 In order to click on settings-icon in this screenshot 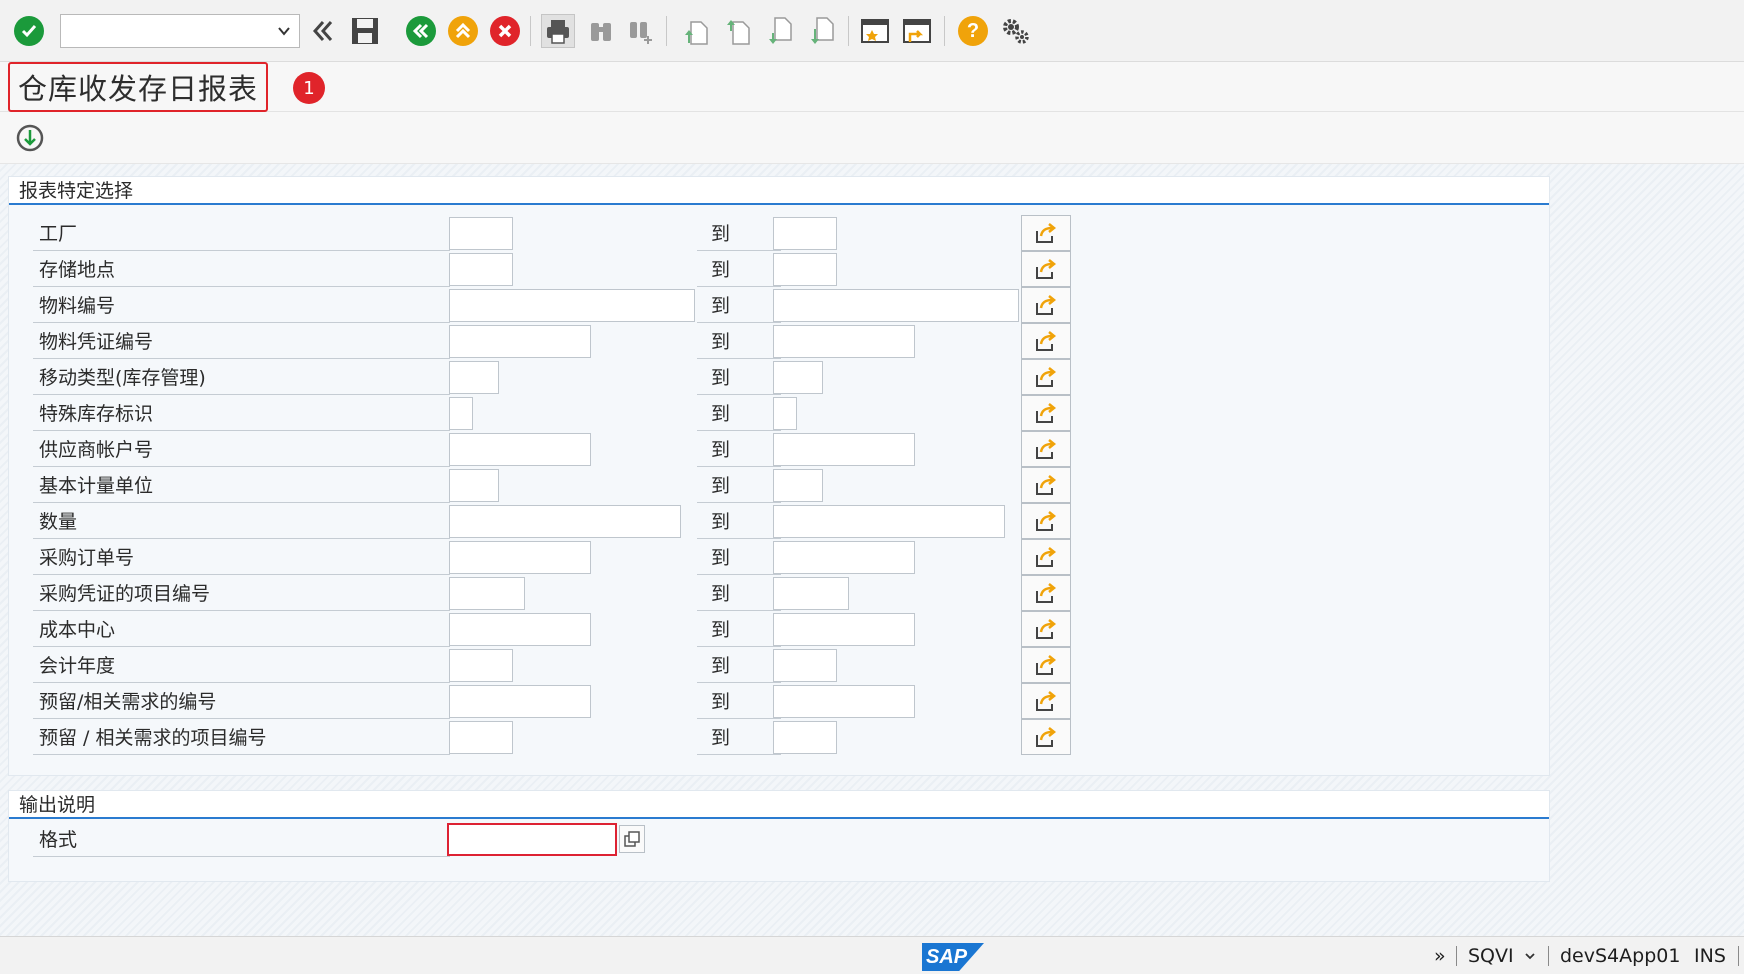, I will do `click(1015, 31)`.